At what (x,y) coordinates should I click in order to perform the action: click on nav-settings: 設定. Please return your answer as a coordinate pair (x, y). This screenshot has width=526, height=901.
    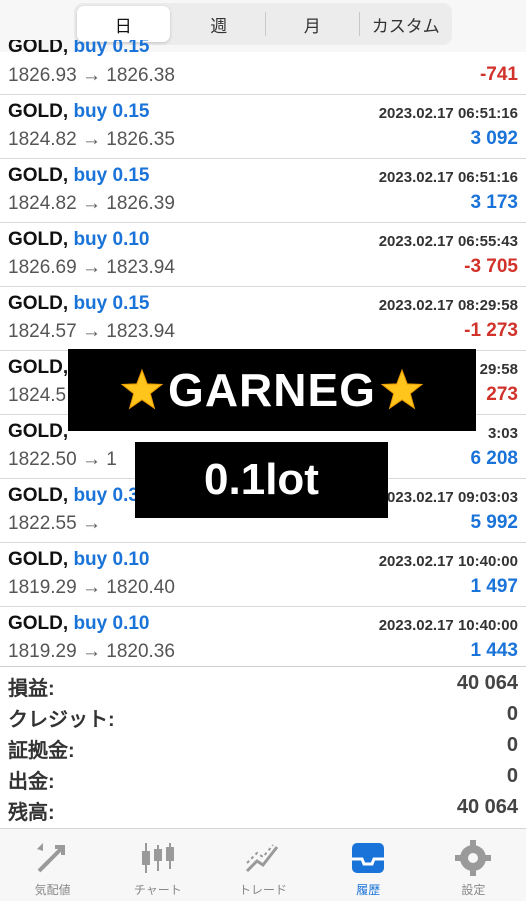
    Looking at the image, I should click on (473, 865).